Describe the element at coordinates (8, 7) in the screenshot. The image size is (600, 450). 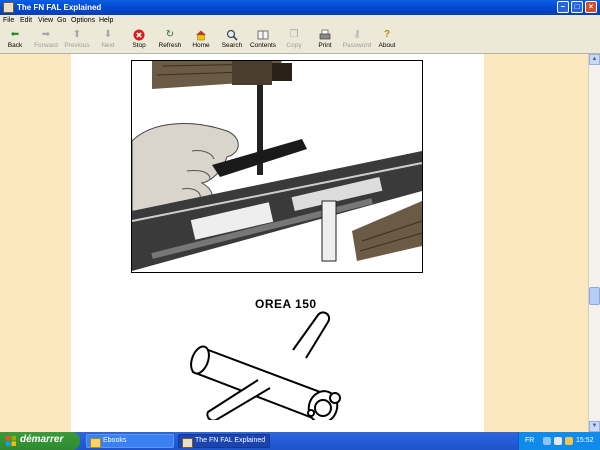
I see `app-icon` at that location.